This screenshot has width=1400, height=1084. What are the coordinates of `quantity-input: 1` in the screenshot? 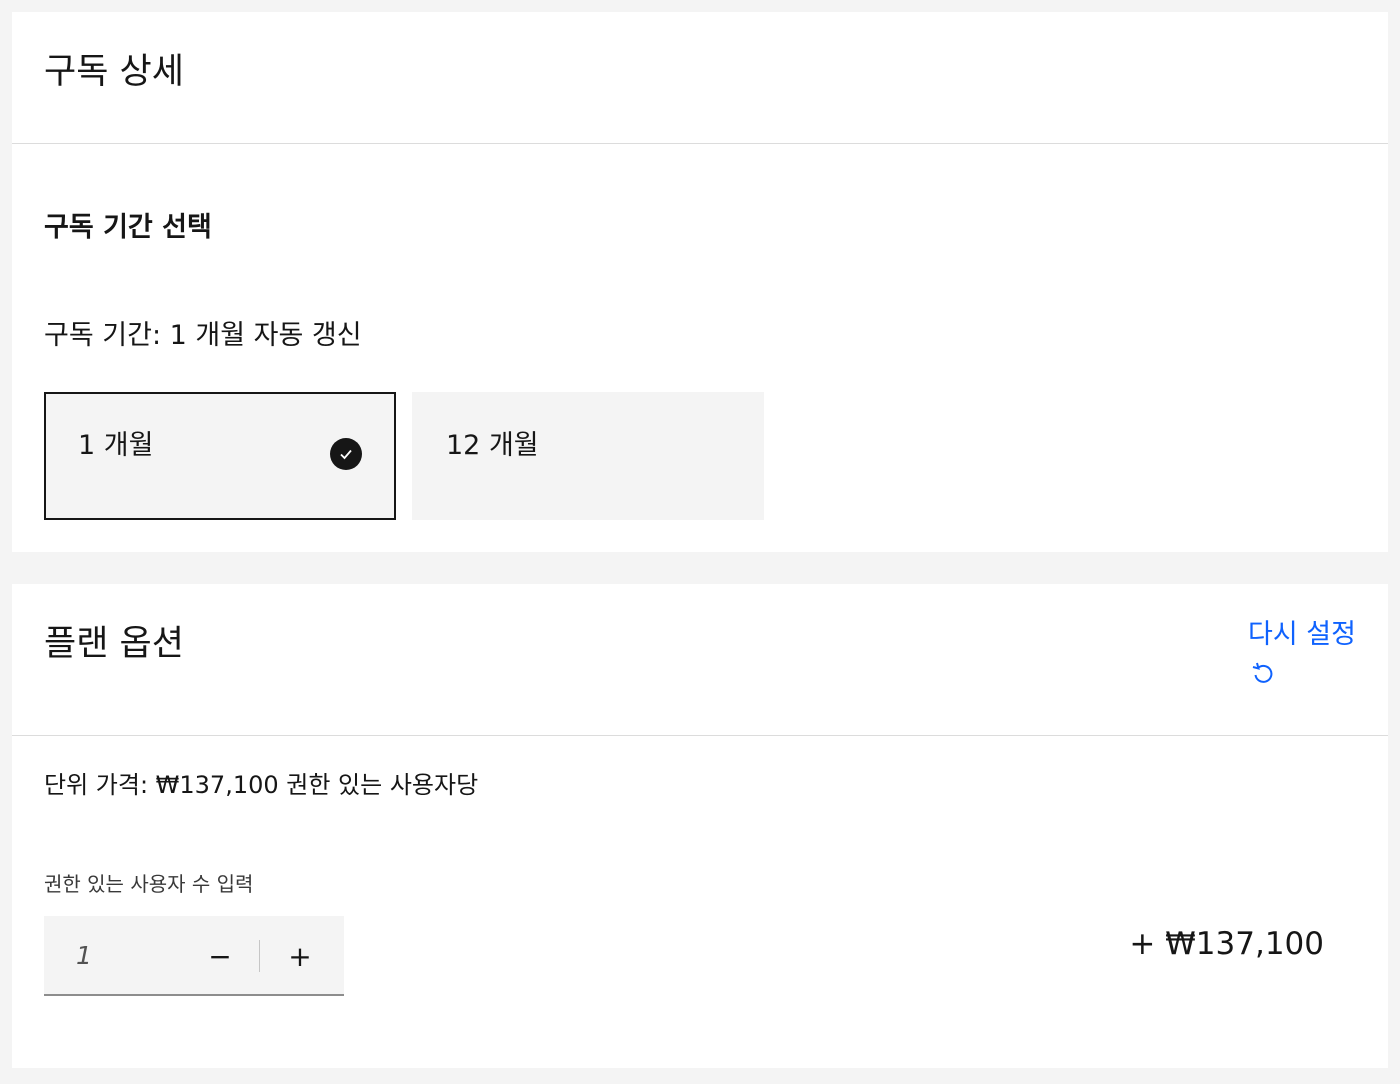 It's located at (84, 956).